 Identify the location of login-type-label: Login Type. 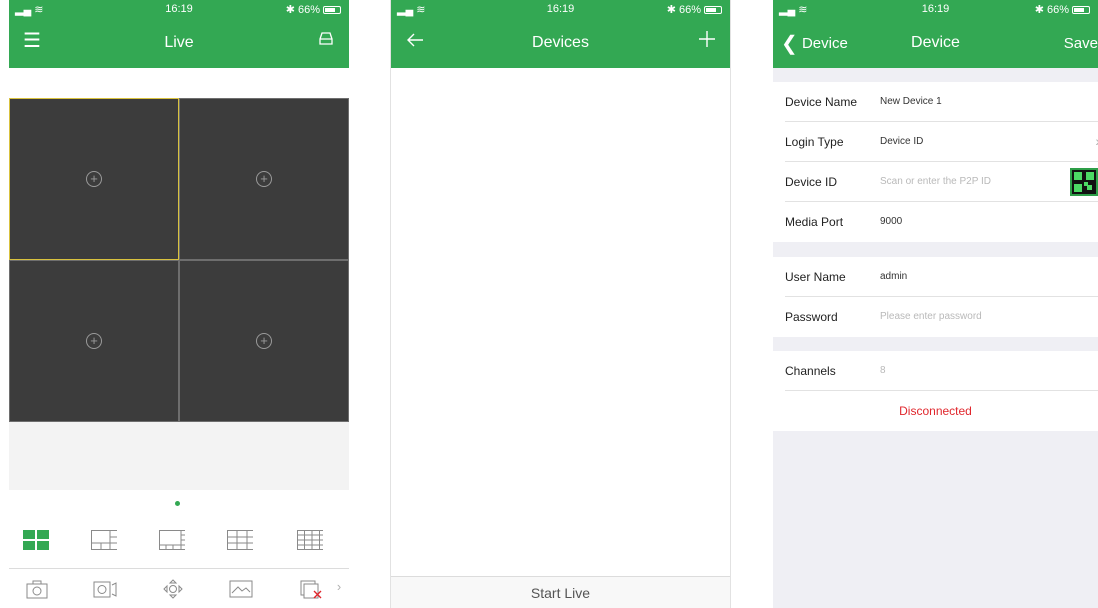
(814, 142).